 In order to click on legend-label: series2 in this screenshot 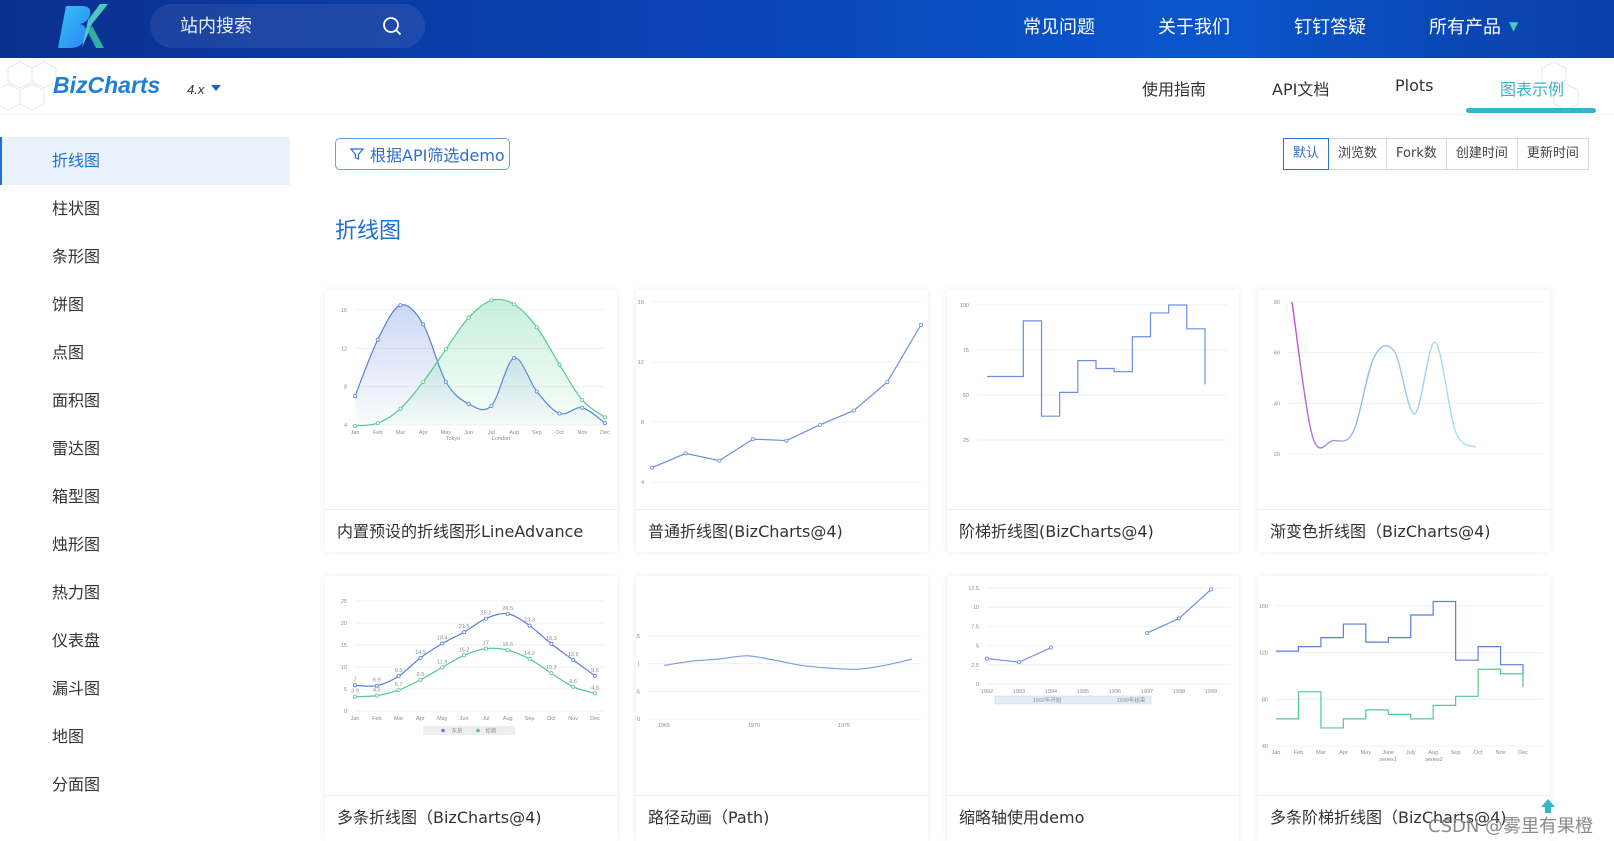, I will do `click(1434, 760)`.